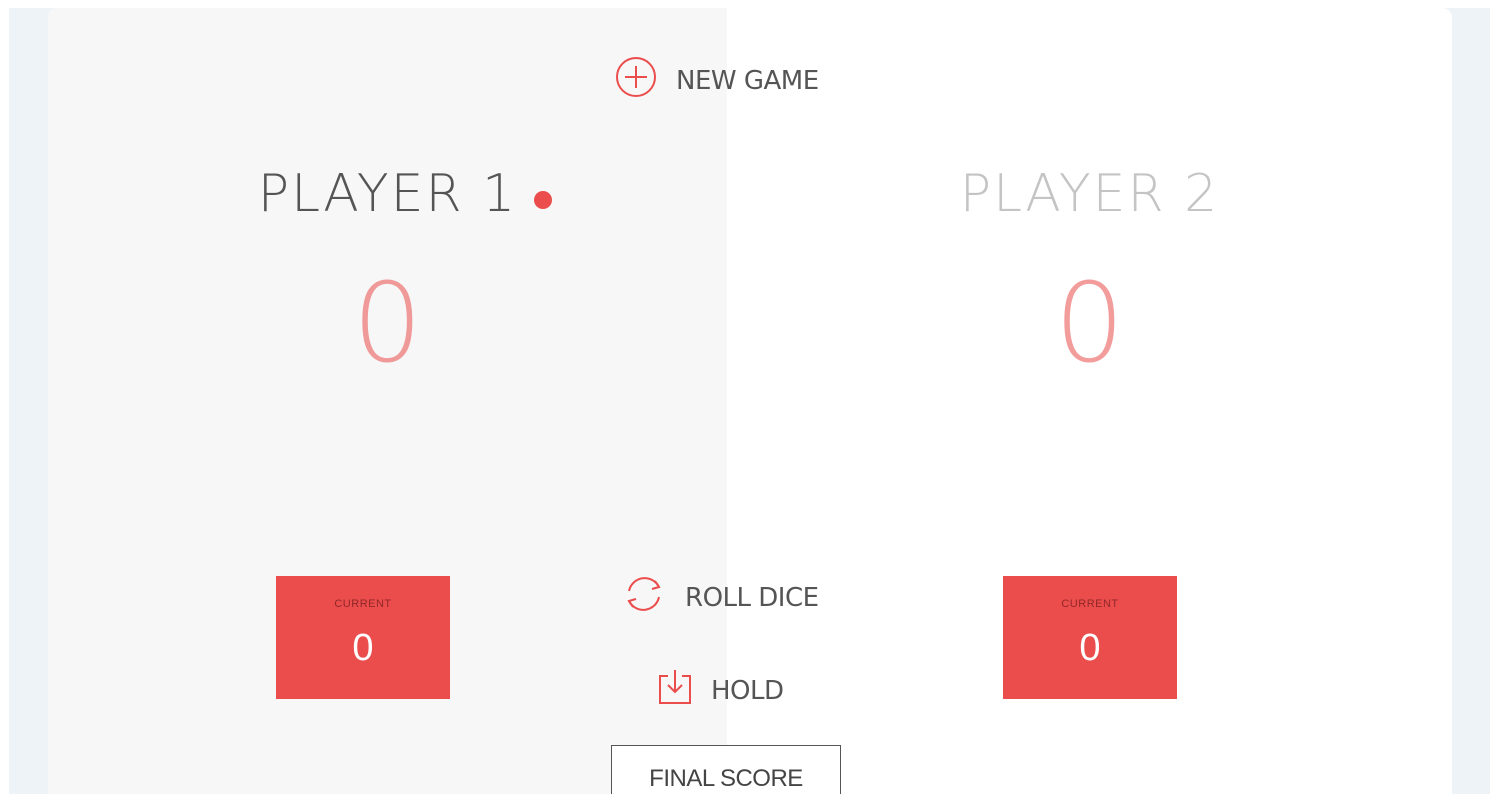  Describe the element at coordinates (387, 194) in the screenshot. I see `player-1-name: PLAYER 1` at that location.